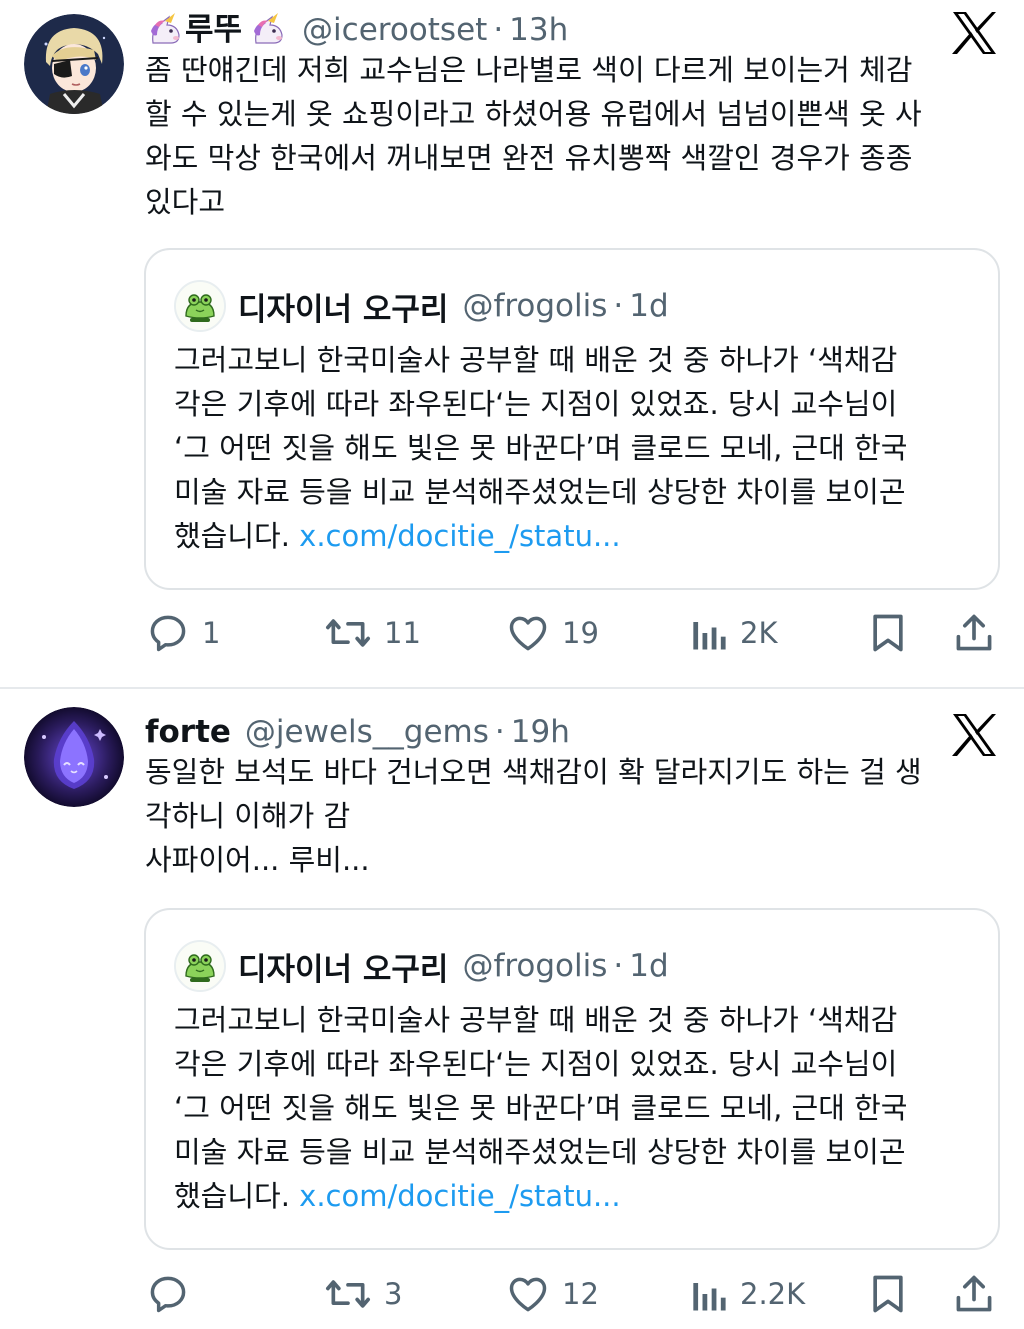 The image size is (1024, 1329). What do you see at coordinates (512, 688) in the screenshot?
I see `tweet-divider` at bounding box center [512, 688].